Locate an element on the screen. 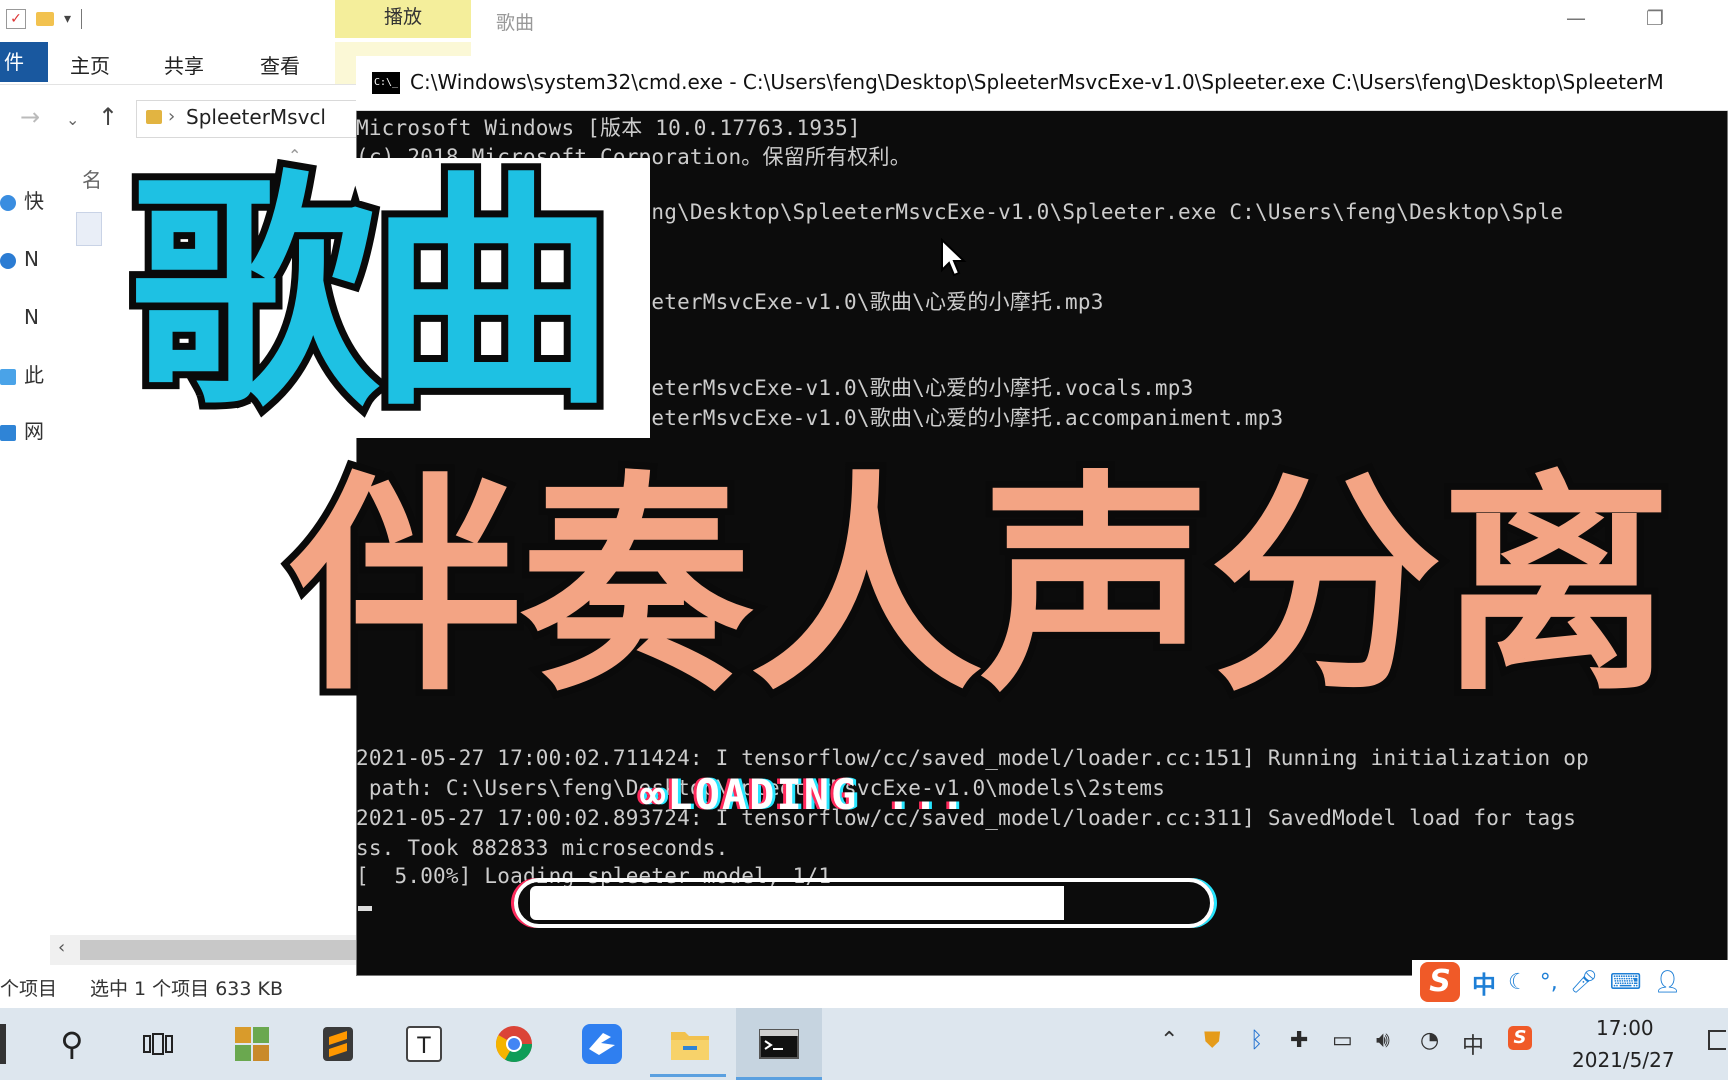  start-button-edge is located at coordinates (3, 1044).